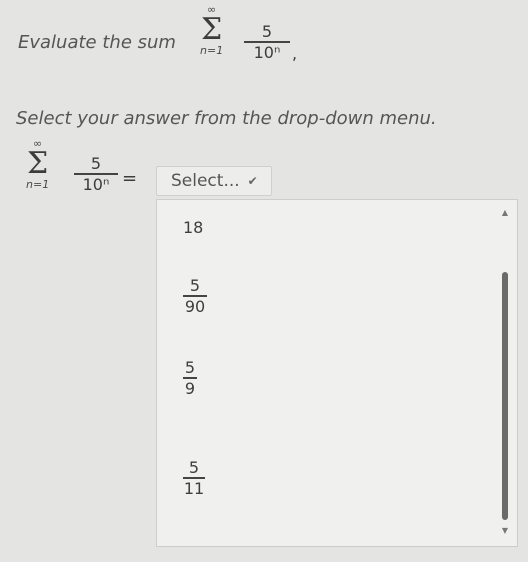  Describe the element at coordinates (195, 306) in the screenshot. I see `option-denominator: 90` at that location.